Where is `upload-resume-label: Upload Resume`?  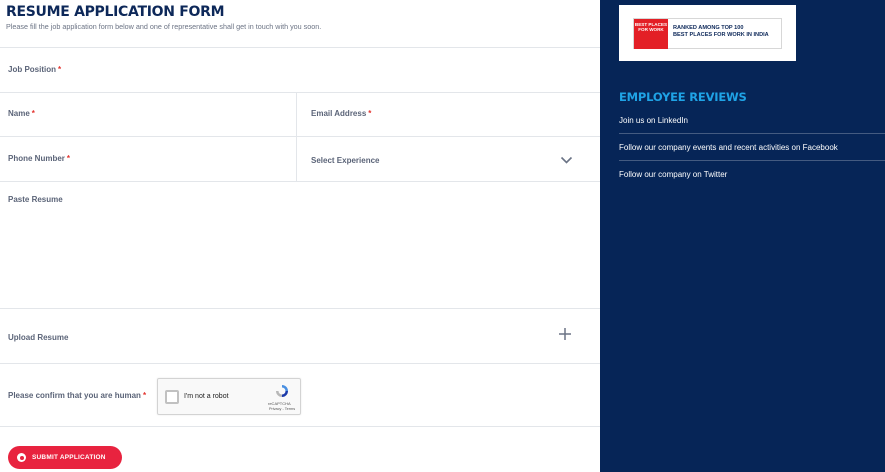 upload-resume-label: Upload Resume is located at coordinates (38, 337).